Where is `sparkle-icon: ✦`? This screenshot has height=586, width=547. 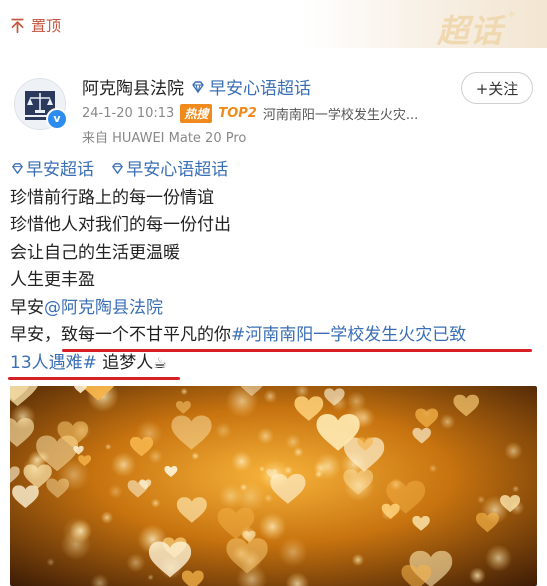
sparkle-icon: ✦ is located at coordinates (511, 15).